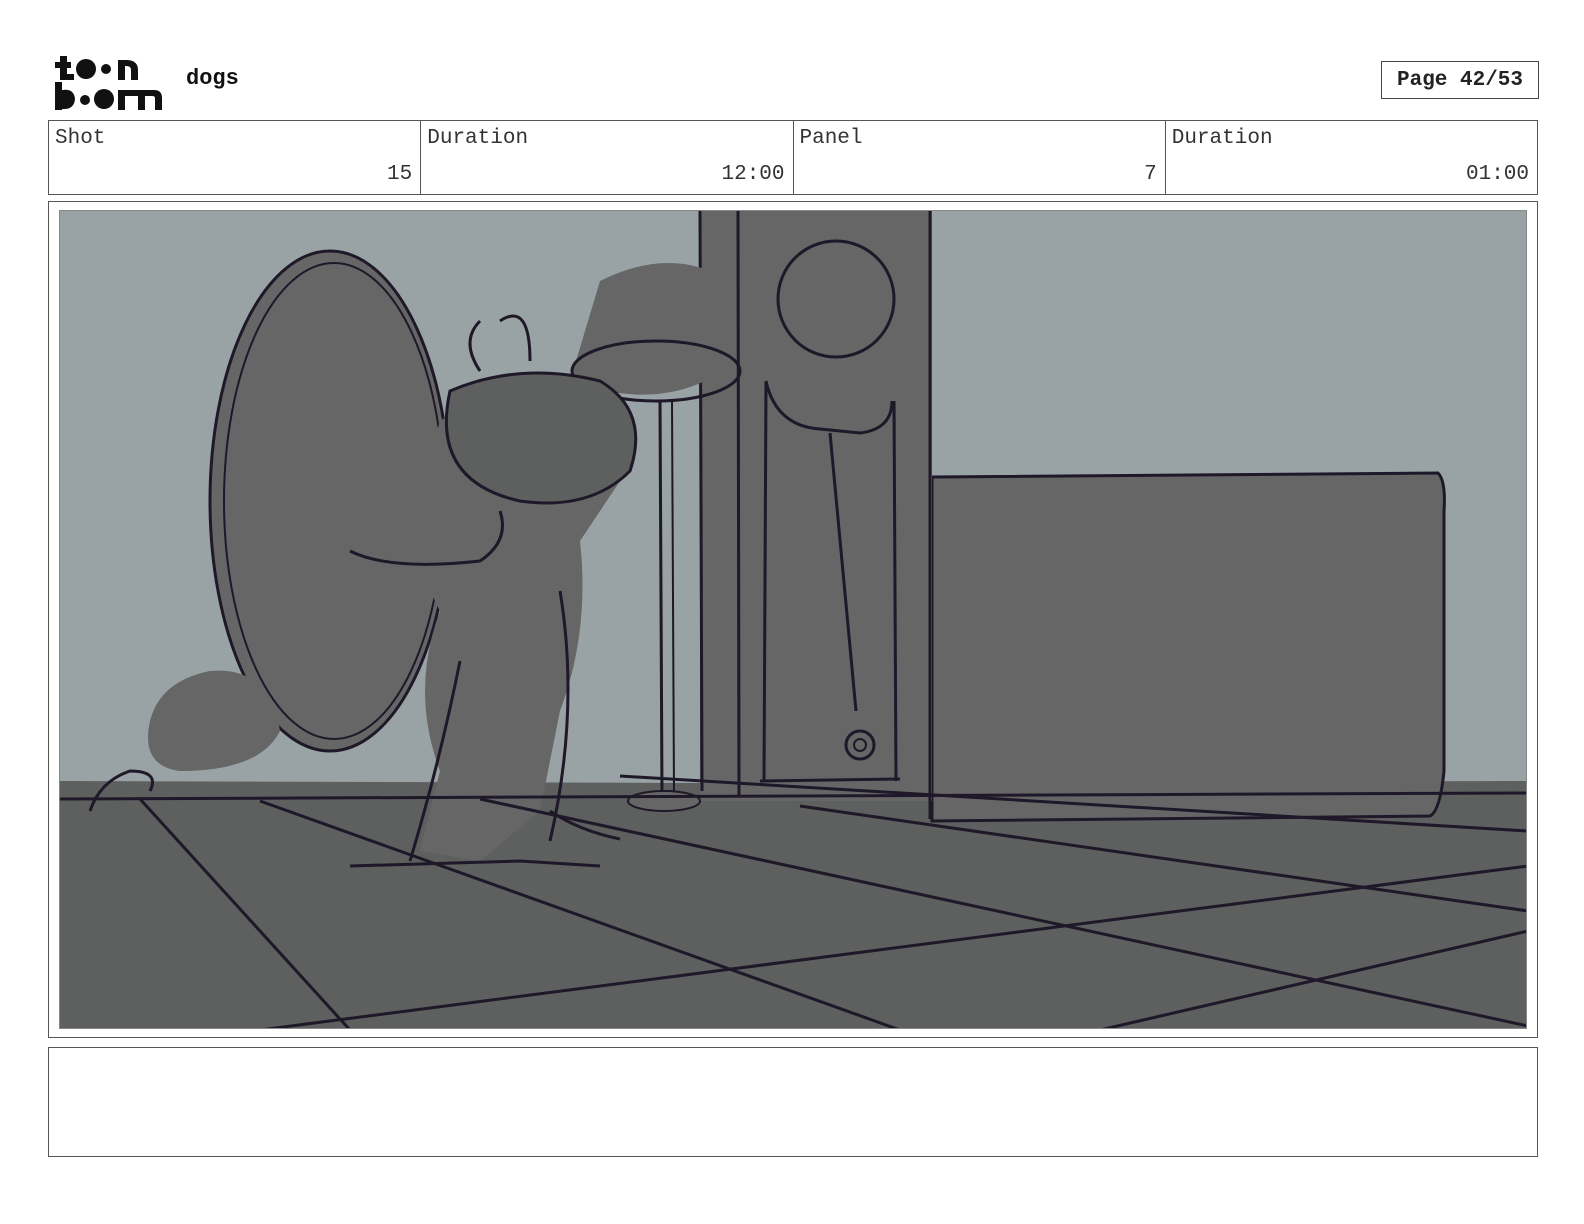  Describe the element at coordinates (980, 157) in the screenshot. I see `panel-cell: Panel 7` at that location.